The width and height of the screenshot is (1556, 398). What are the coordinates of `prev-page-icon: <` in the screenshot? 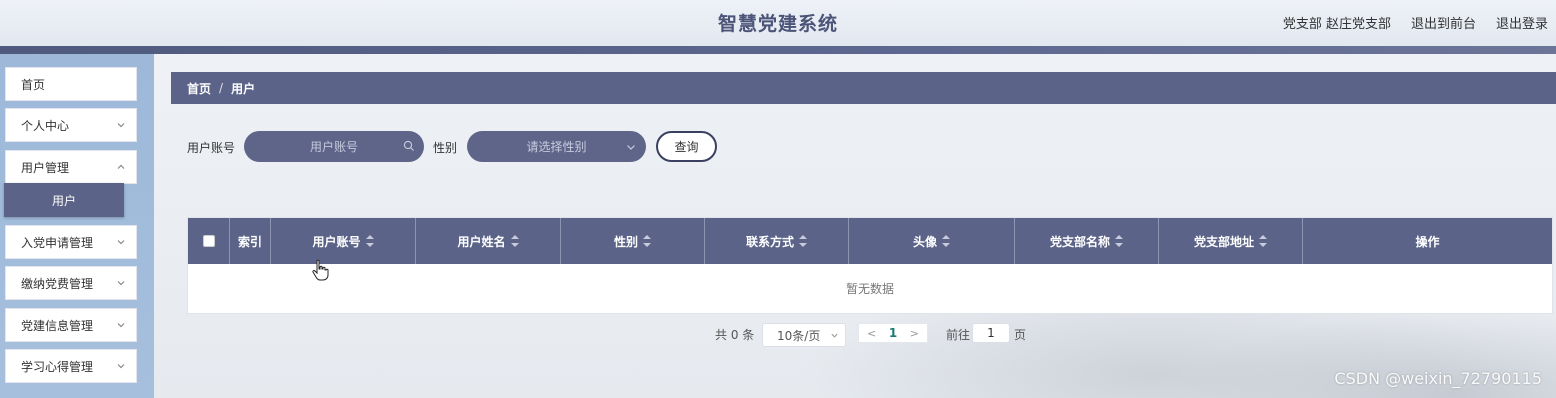 It's located at (871, 333).